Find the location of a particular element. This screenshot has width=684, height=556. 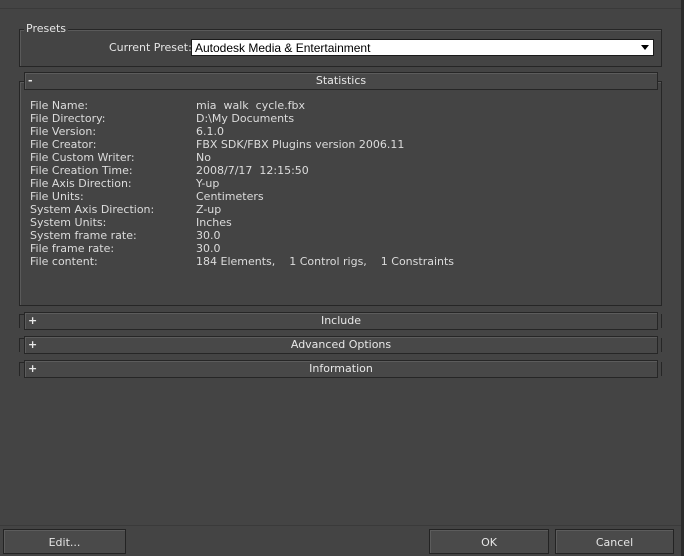

stat-value: Y-up is located at coordinates (208, 183).